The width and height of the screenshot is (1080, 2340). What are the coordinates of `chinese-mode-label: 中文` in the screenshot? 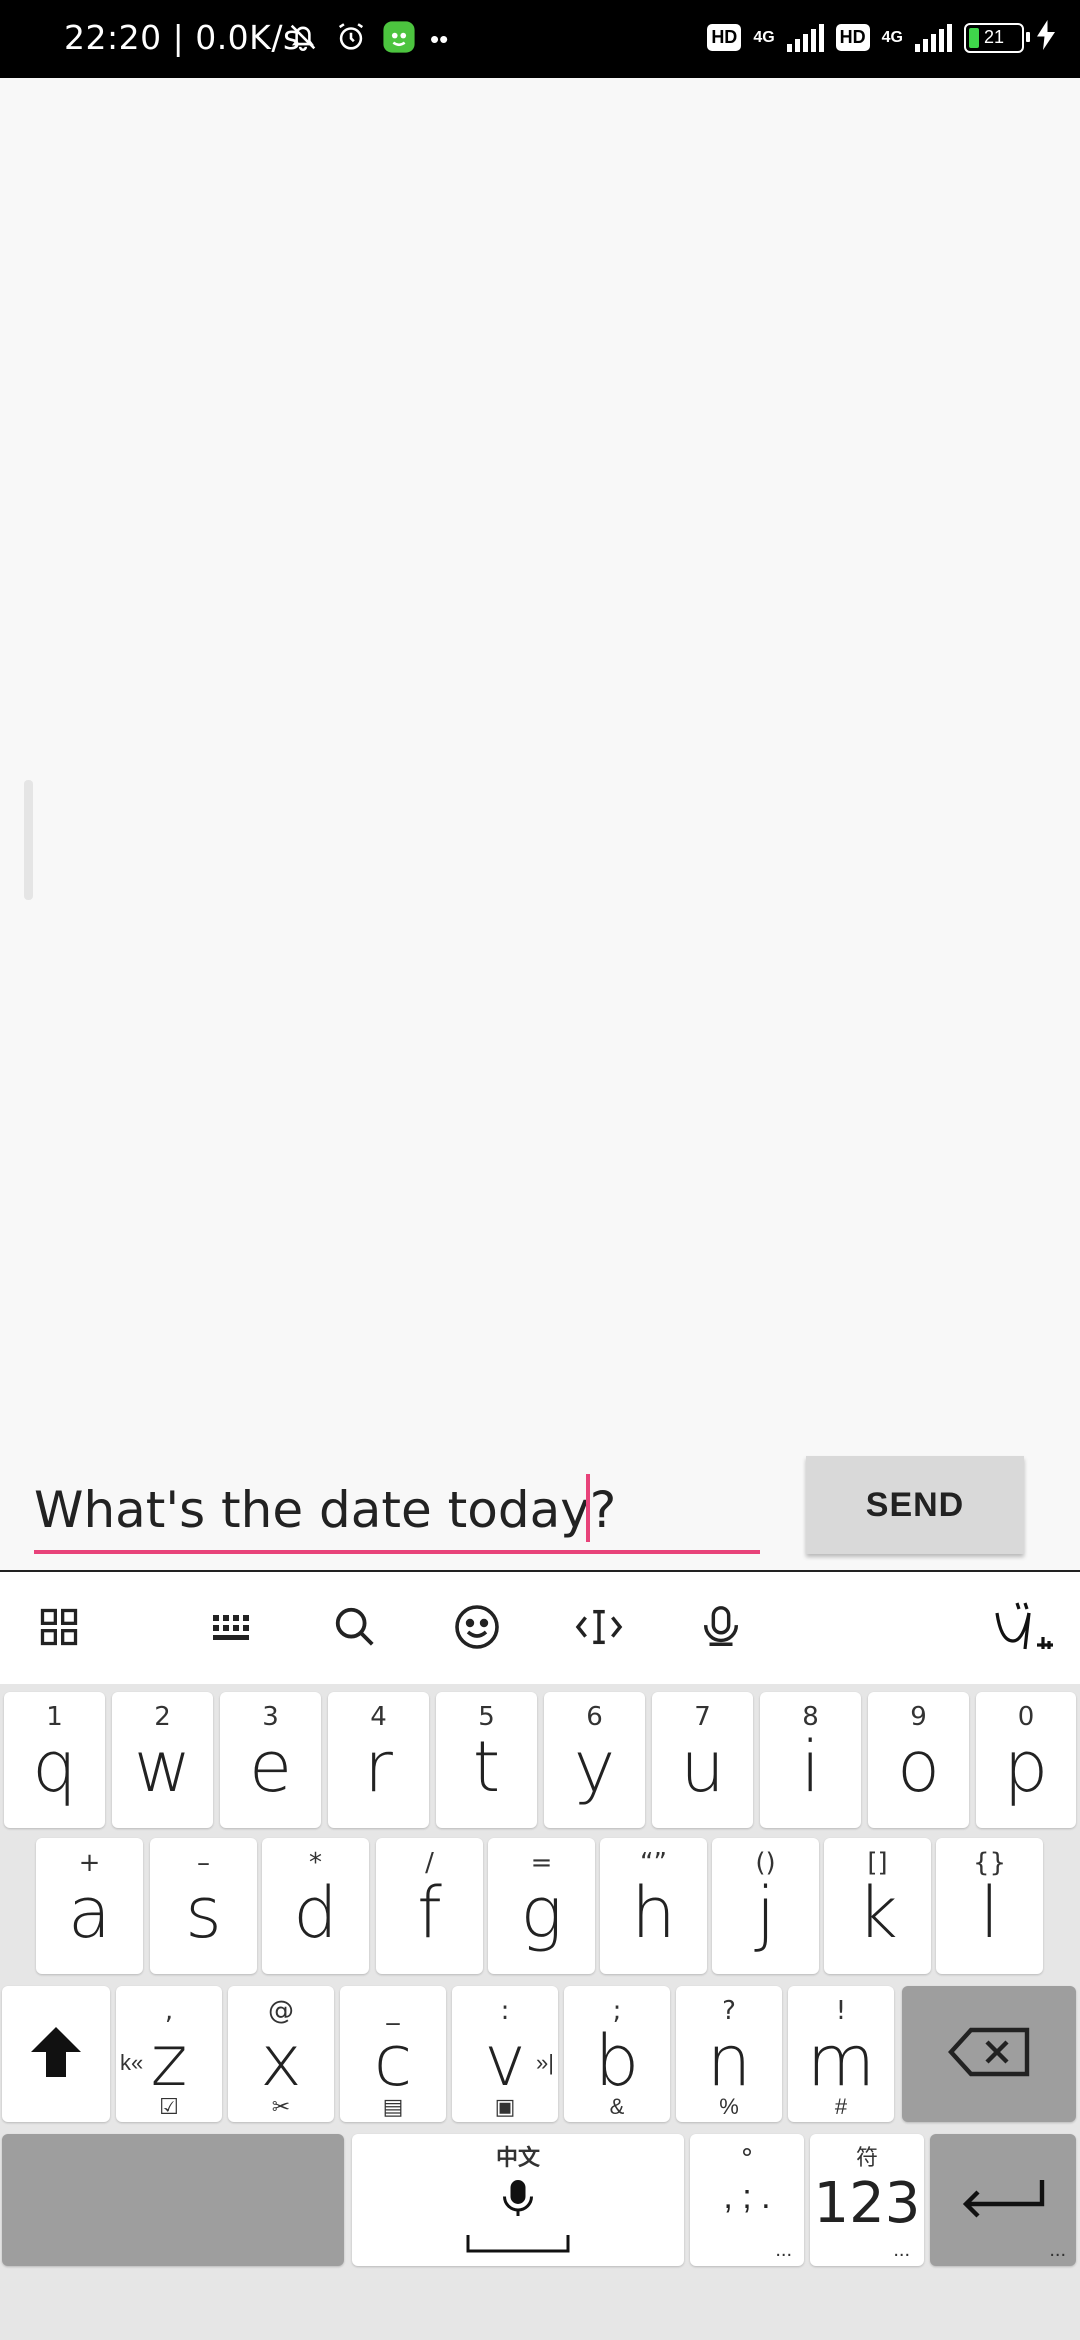 It's located at (517, 2158).